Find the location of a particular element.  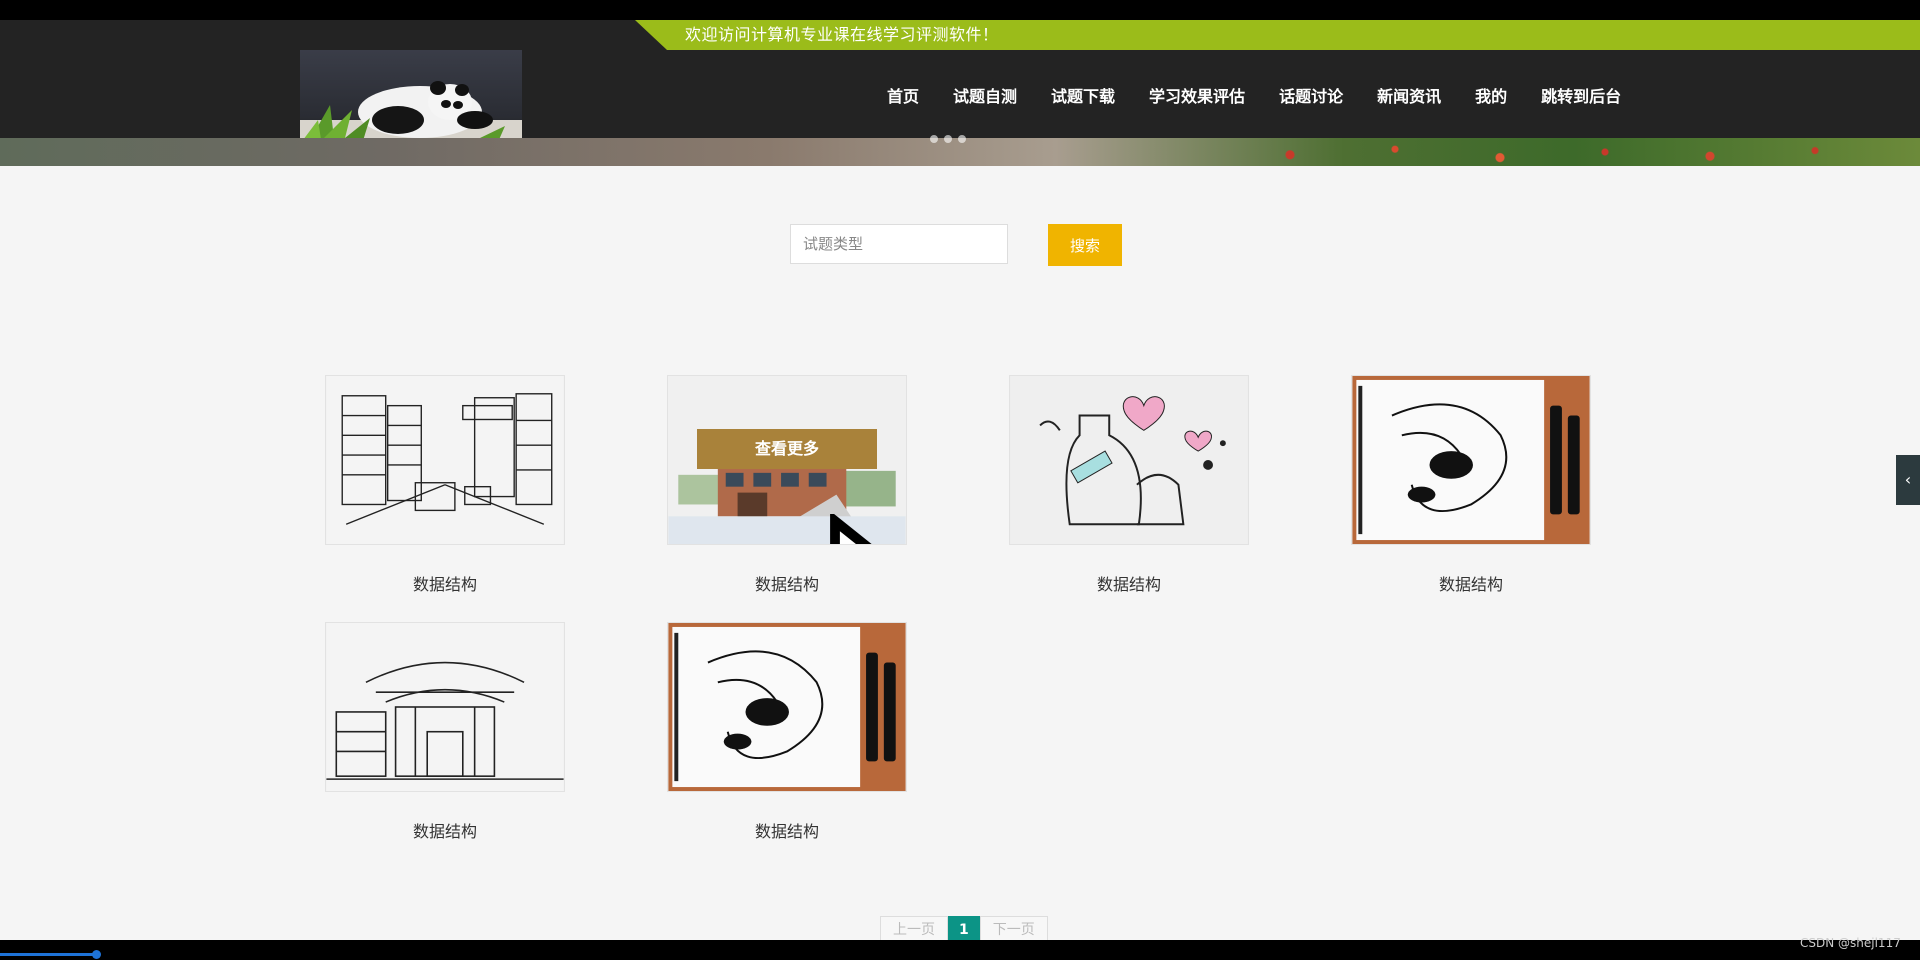

street-sketch-image is located at coordinates (445, 460).